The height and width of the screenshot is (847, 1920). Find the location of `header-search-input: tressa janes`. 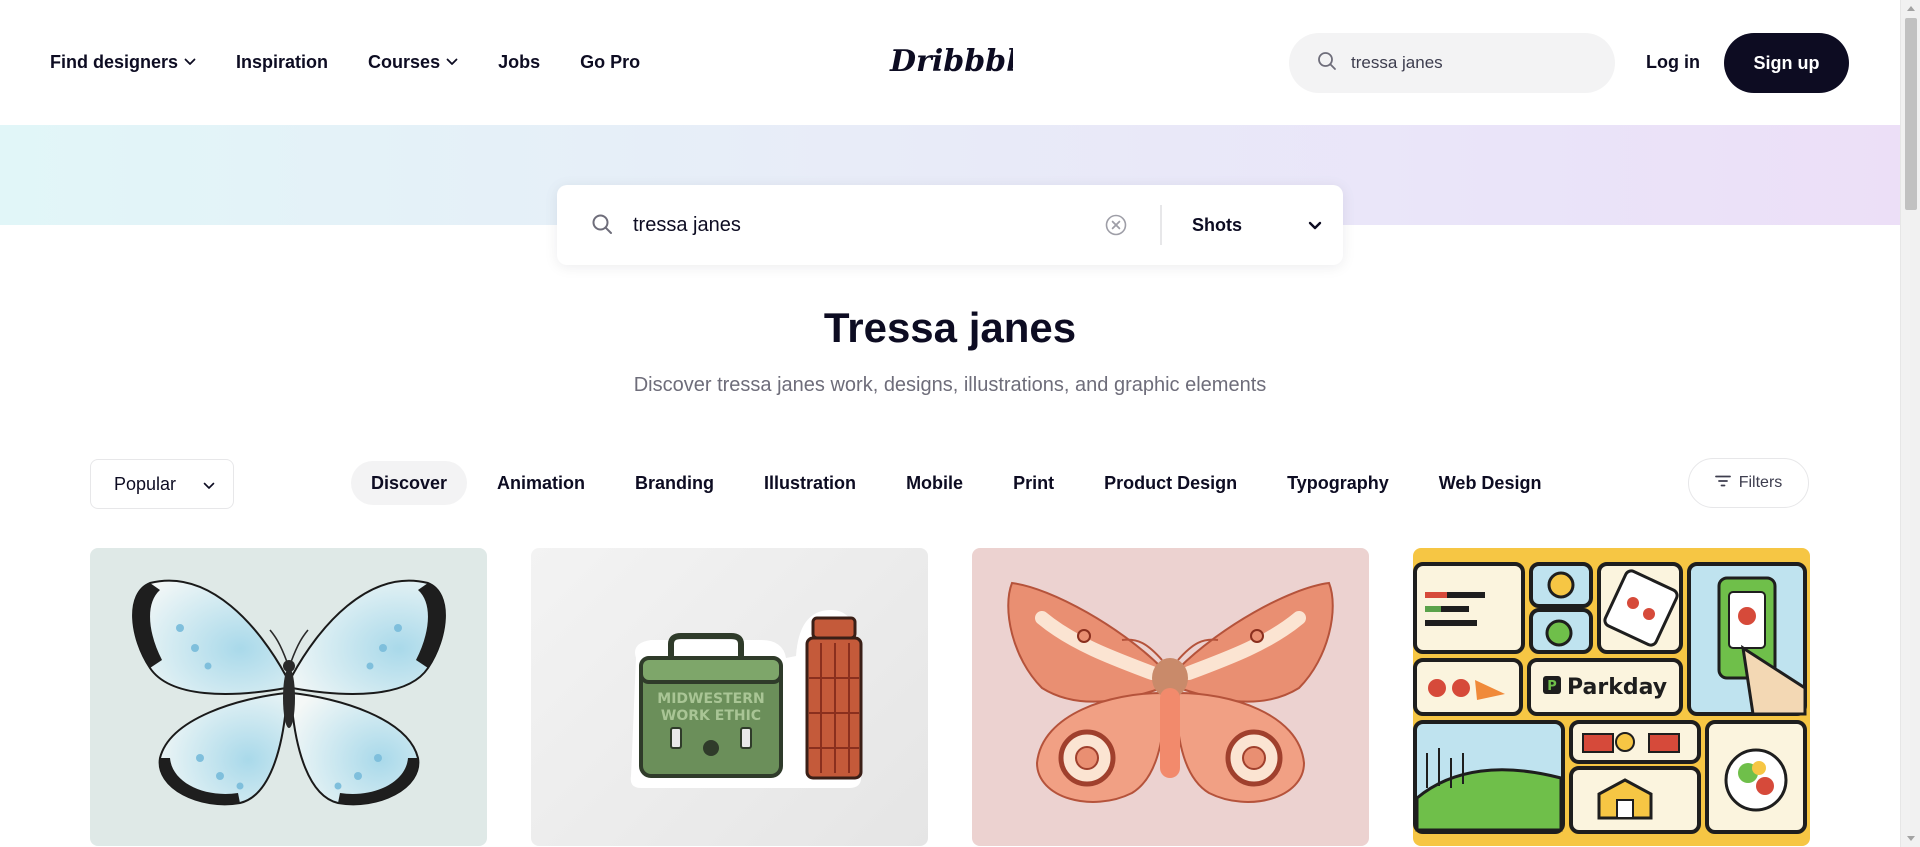

header-search-input: tressa janes is located at coordinates (1452, 63).